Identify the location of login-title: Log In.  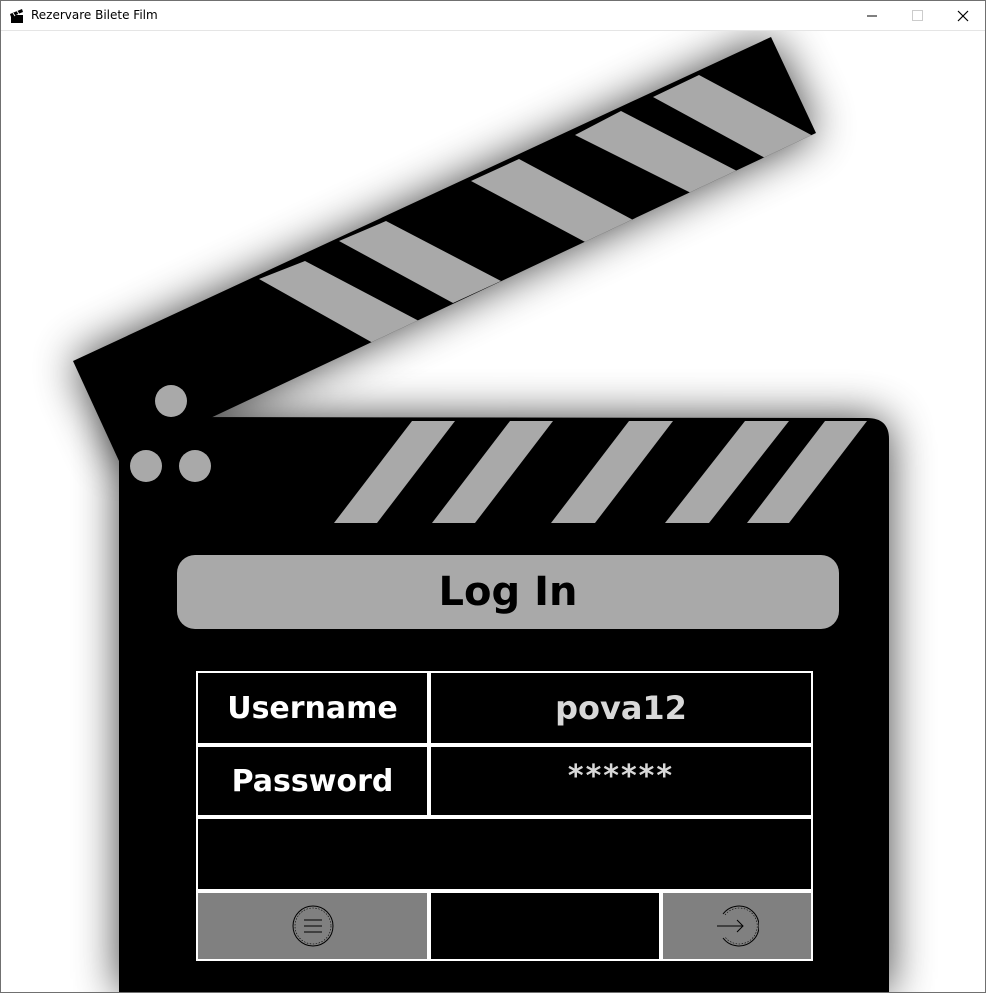
(508, 592).